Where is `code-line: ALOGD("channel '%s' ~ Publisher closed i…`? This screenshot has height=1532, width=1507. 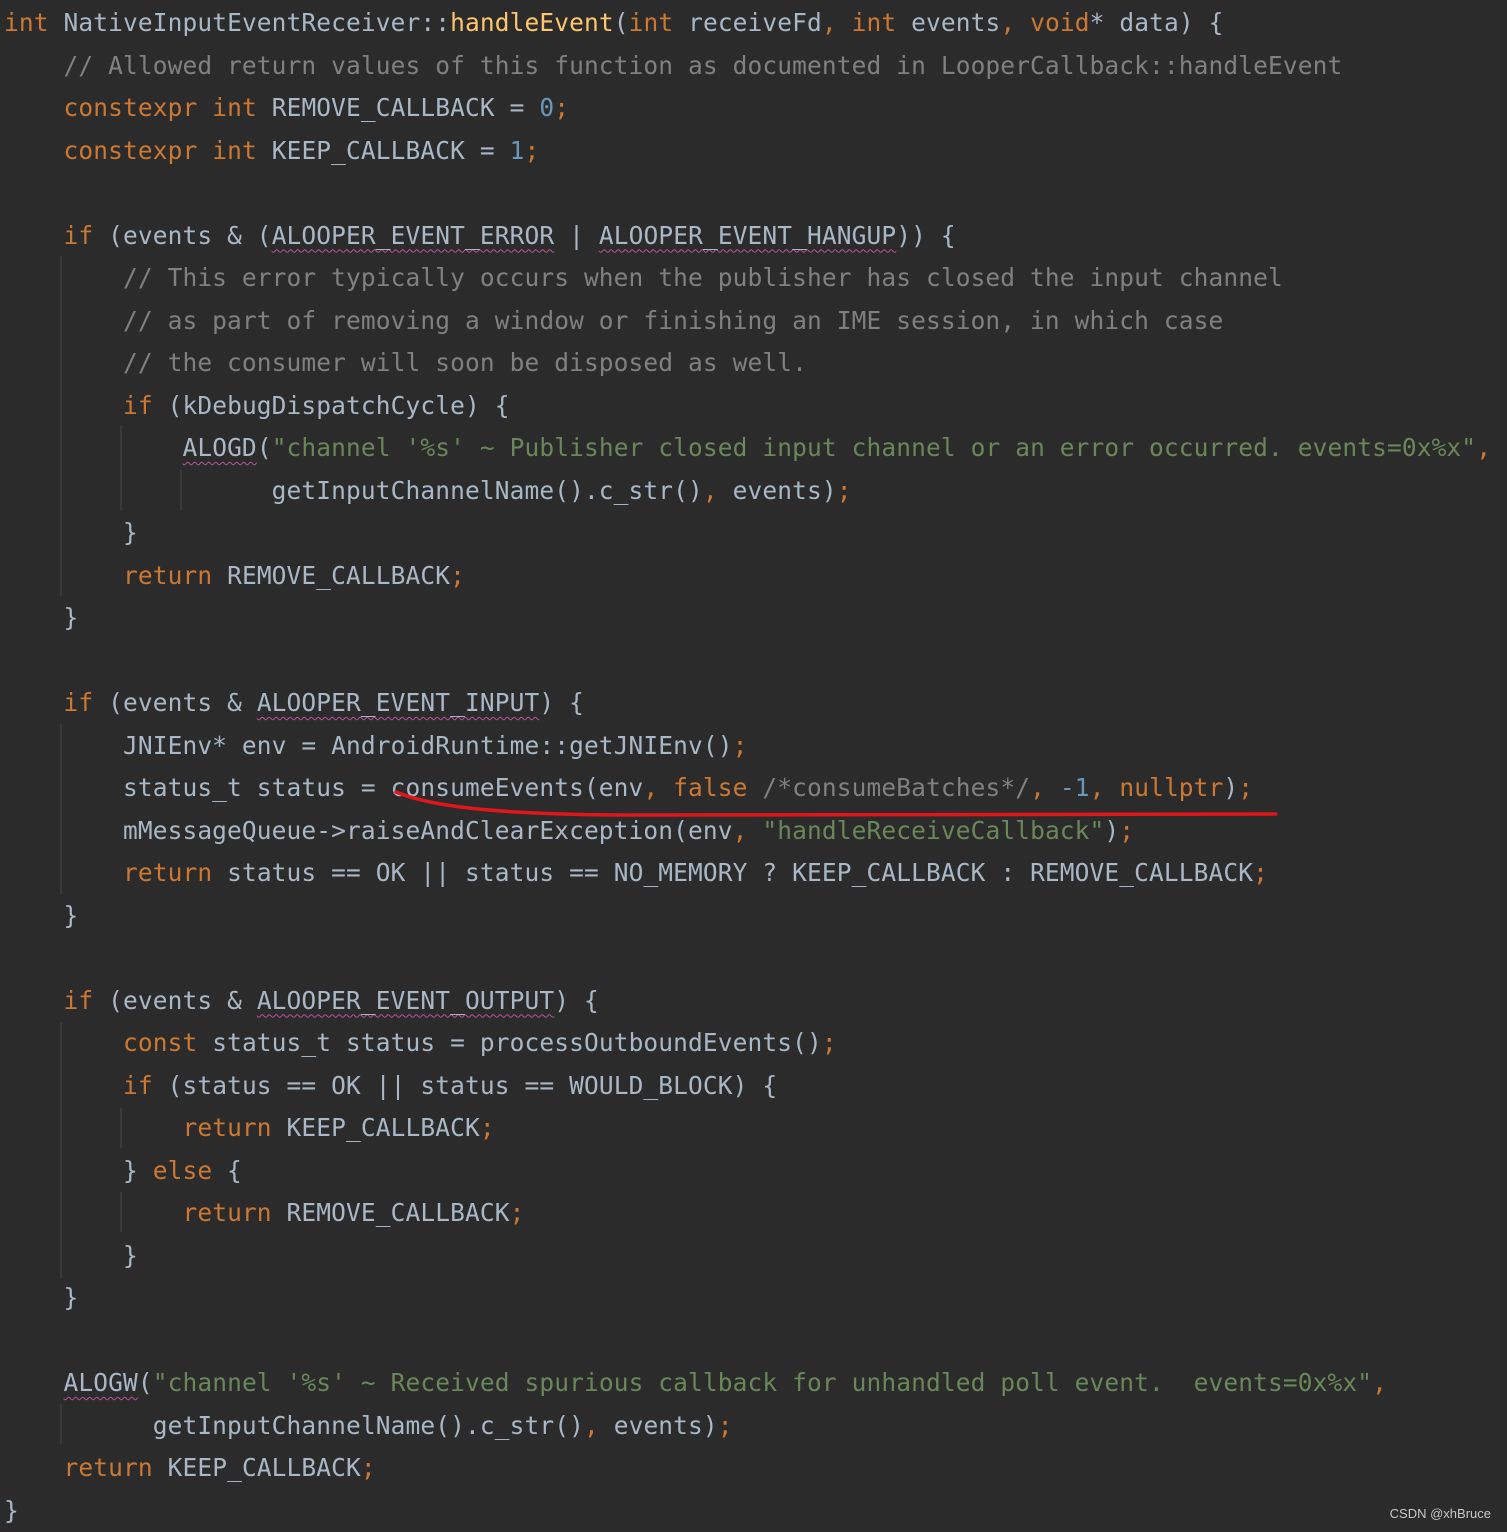
code-line: ALOGD("channel '%s' ~ Publisher closed i… is located at coordinates (747, 448).